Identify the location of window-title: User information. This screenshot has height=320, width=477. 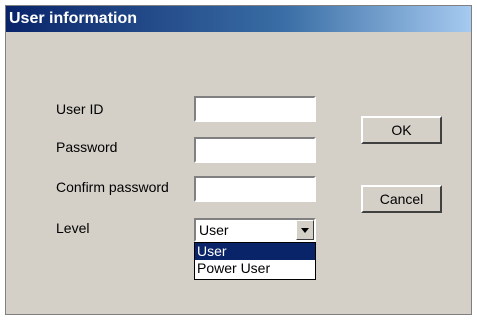
(73, 18).